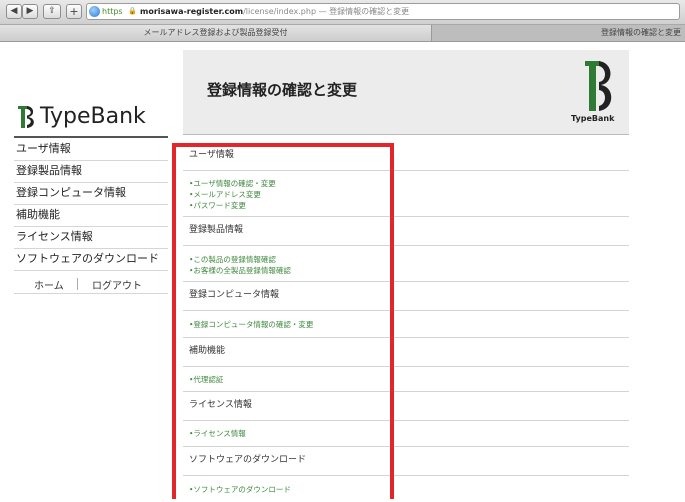 The width and height of the screenshot is (685, 502). Describe the element at coordinates (117, 284) in the screenshot. I see `logout-link: ログアウト` at that location.